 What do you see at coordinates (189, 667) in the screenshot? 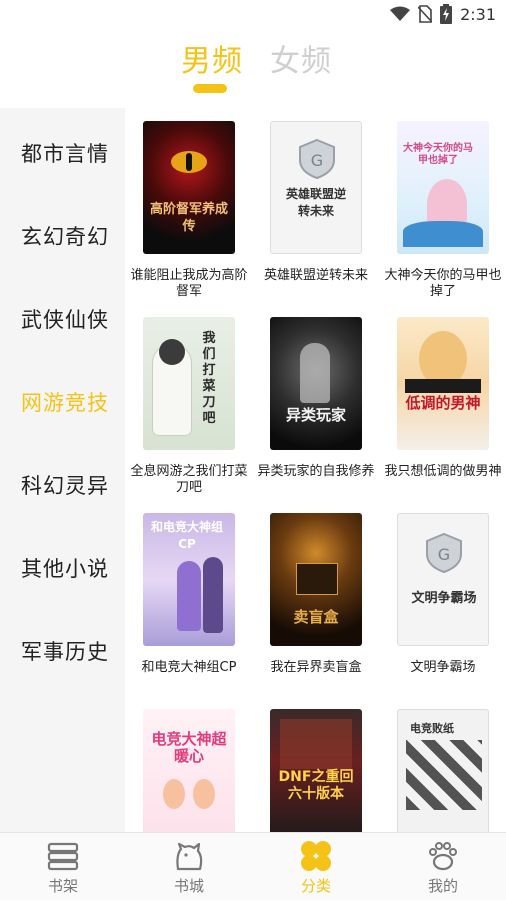
I see `book-title: 和电竞大神组CP` at bounding box center [189, 667].